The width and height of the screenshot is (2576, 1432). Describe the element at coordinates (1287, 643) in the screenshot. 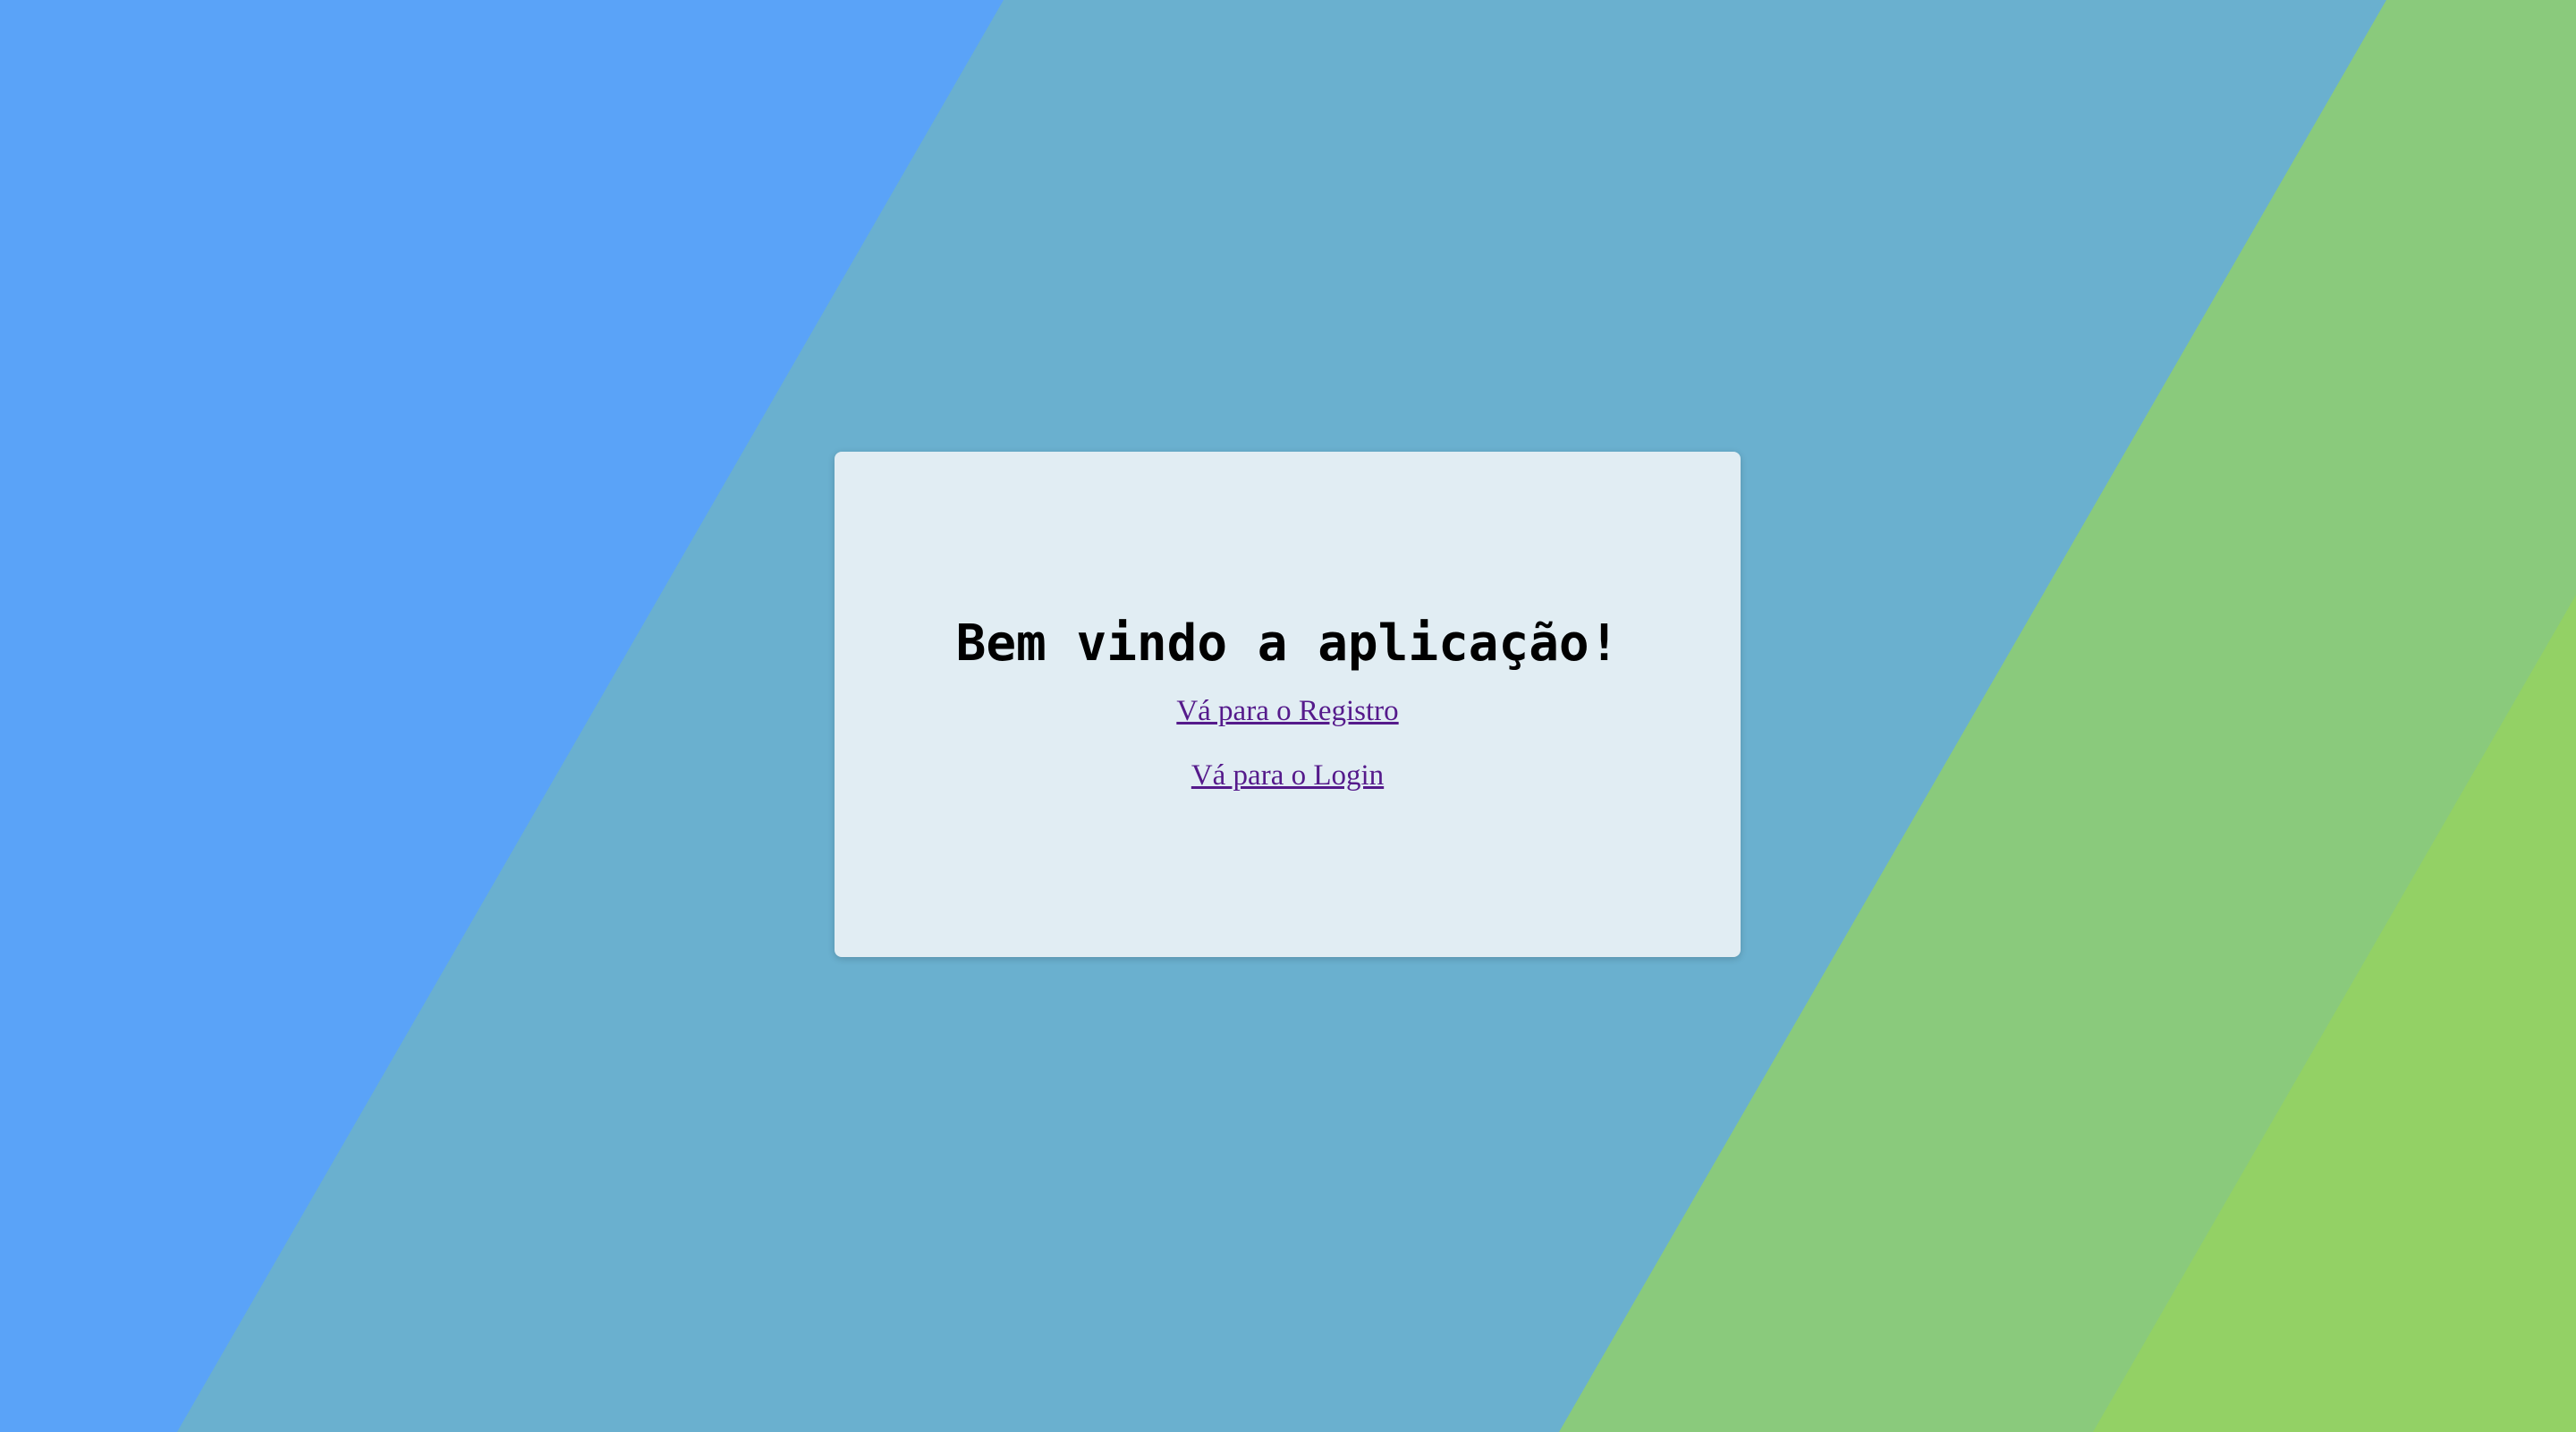

I see `welcome-title: Bem vindo a aplicação!` at that location.